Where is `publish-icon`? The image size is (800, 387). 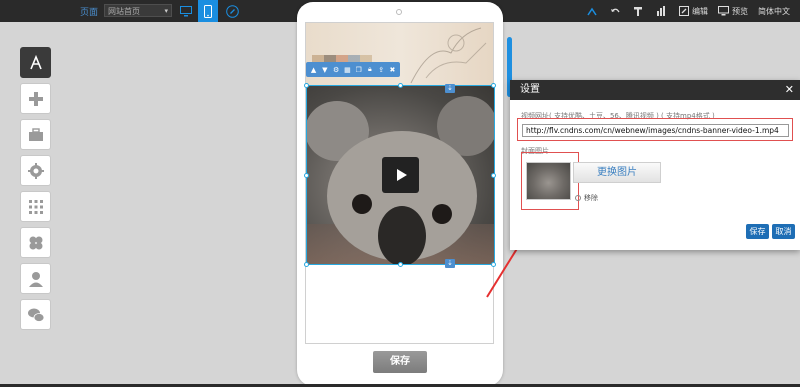 publish-icon is located at coordinates (592, 11).